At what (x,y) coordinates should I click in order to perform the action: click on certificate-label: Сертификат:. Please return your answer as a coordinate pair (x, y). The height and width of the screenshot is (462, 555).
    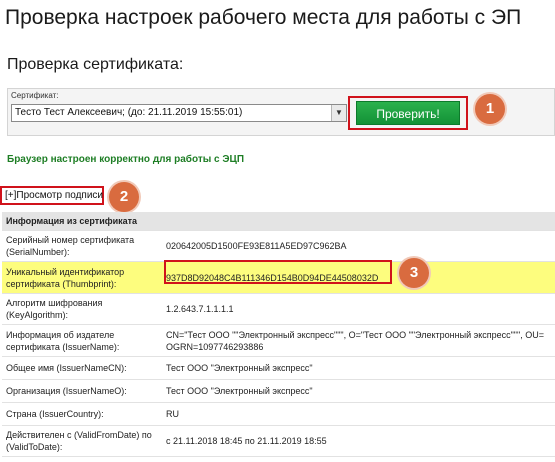
    Looking at the image, I should click on (35, 95).